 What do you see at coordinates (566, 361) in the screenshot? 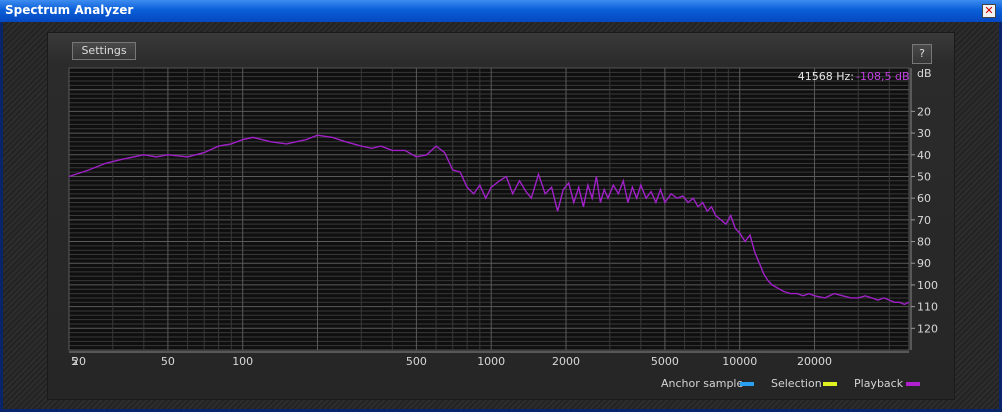
I see `x-tick-label: 2000` at bounding box center [566, 361].